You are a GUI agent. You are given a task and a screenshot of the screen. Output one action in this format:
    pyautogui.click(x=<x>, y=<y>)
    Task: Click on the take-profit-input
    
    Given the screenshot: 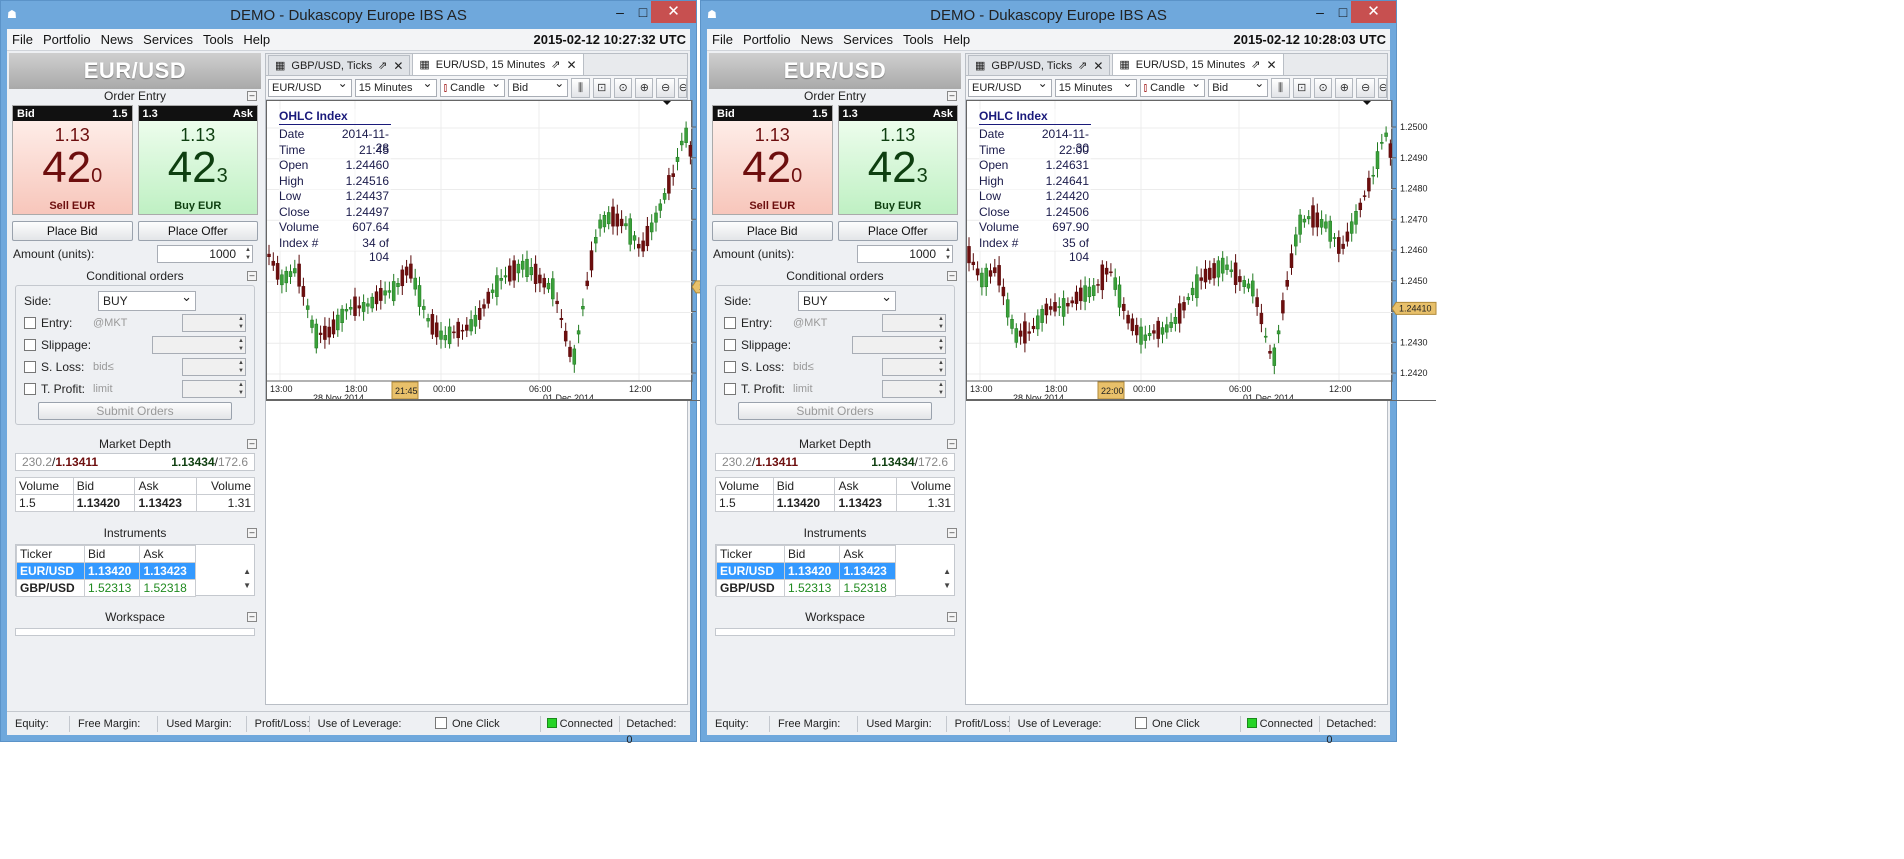 What is the action you would take?
    pyautogui.click(x=214, y=389)
    